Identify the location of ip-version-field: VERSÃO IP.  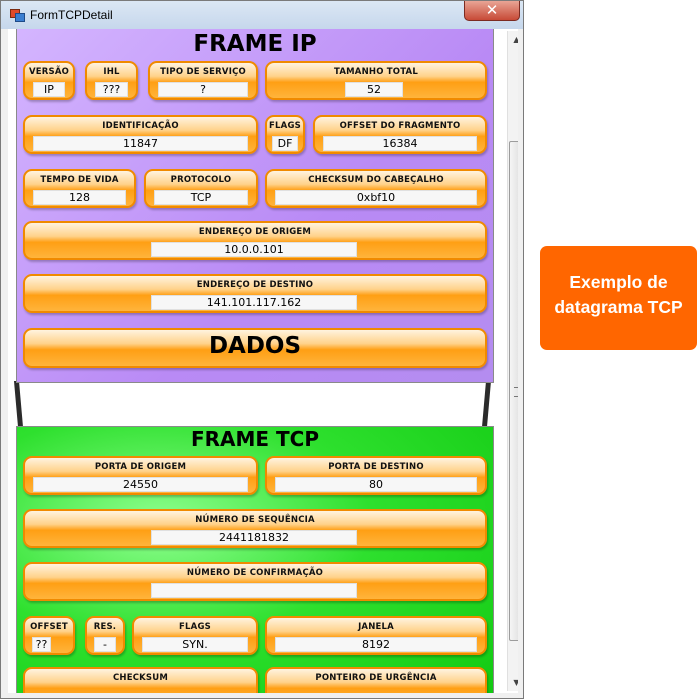
(49, 80).